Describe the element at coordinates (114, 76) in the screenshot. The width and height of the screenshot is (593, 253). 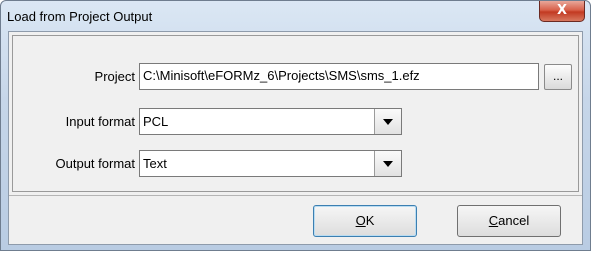
I see `project-label: Project` at that location.